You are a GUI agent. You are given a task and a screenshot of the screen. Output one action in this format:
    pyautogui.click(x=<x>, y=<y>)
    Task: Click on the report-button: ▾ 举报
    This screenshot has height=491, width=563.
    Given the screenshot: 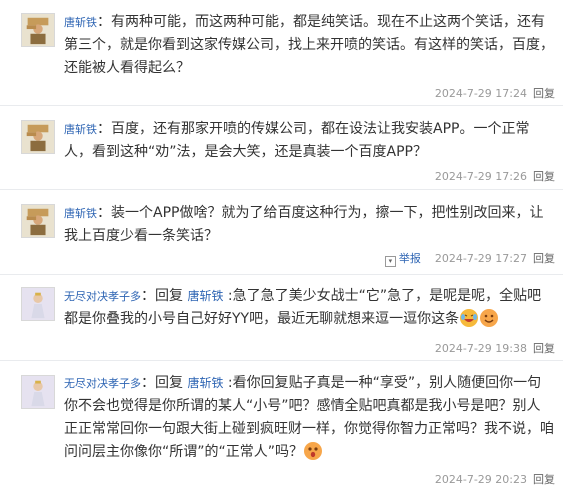 What is the action you would take?
    pyautogui.click(x=402, y=259)
    